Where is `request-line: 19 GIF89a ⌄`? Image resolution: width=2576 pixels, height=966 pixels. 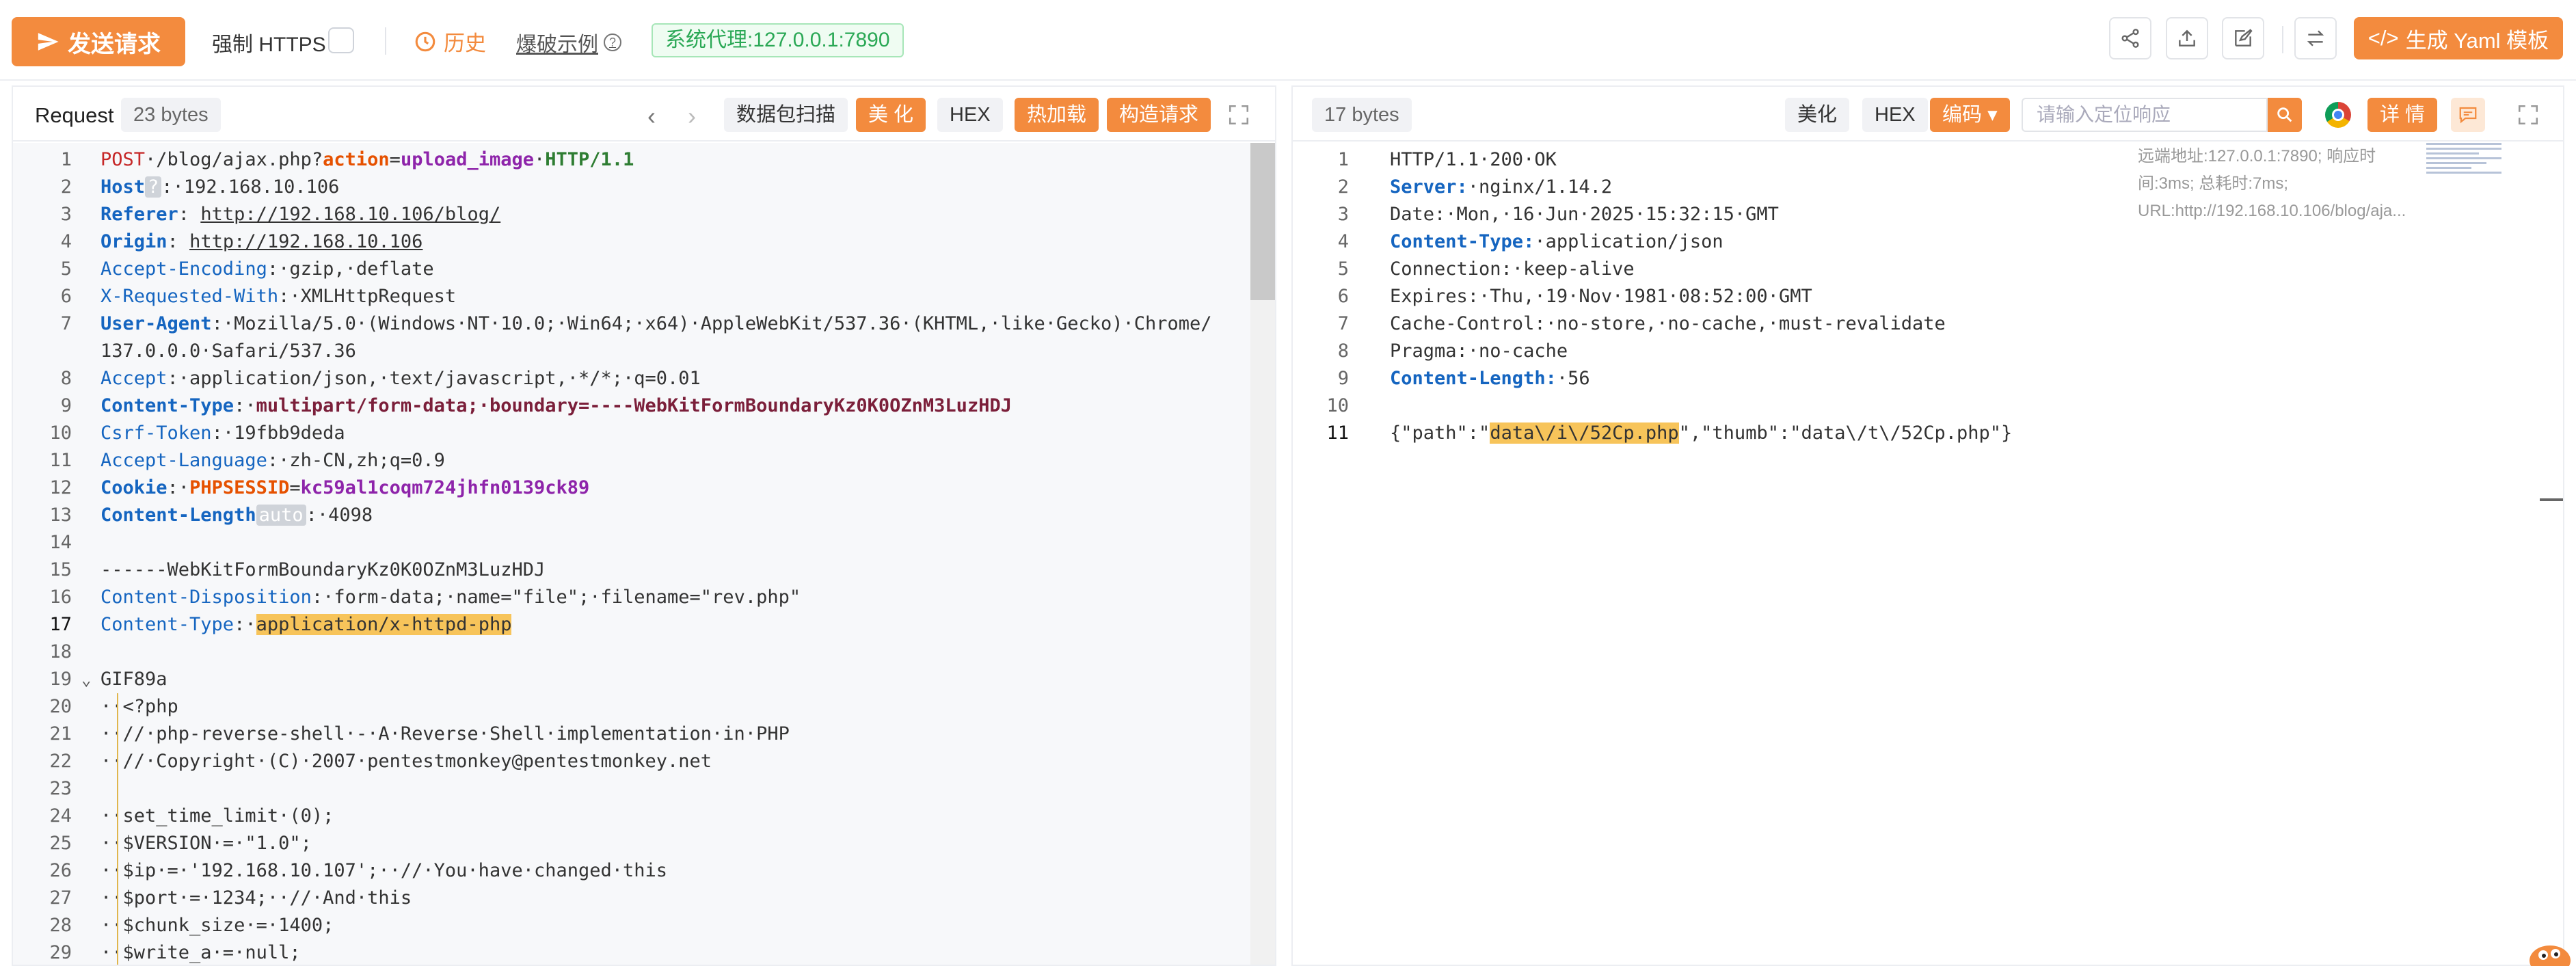
request-line: 19 GIF89a ⌄ is located at coordinates (625, 679).